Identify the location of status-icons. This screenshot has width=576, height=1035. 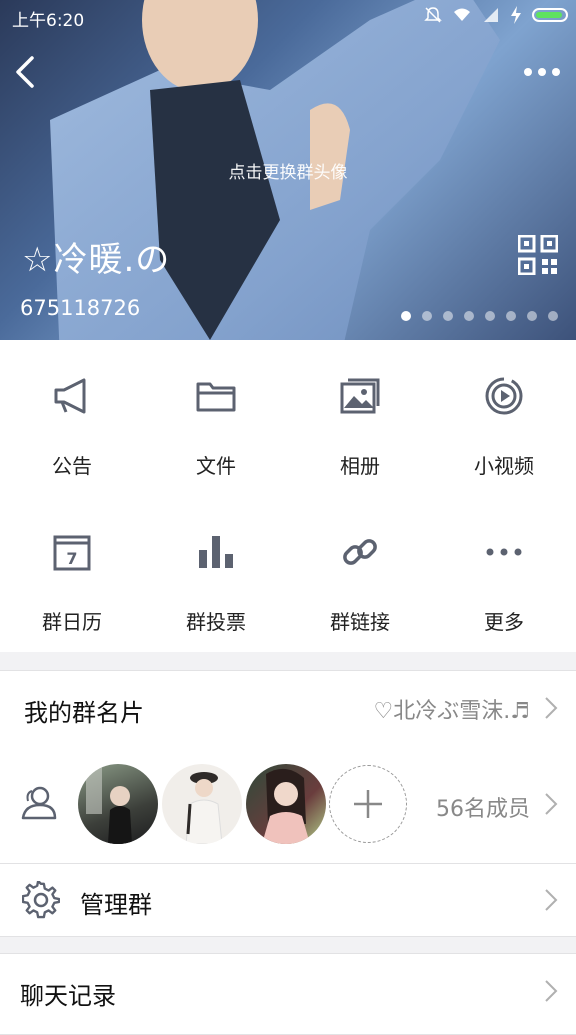
(496, 15).